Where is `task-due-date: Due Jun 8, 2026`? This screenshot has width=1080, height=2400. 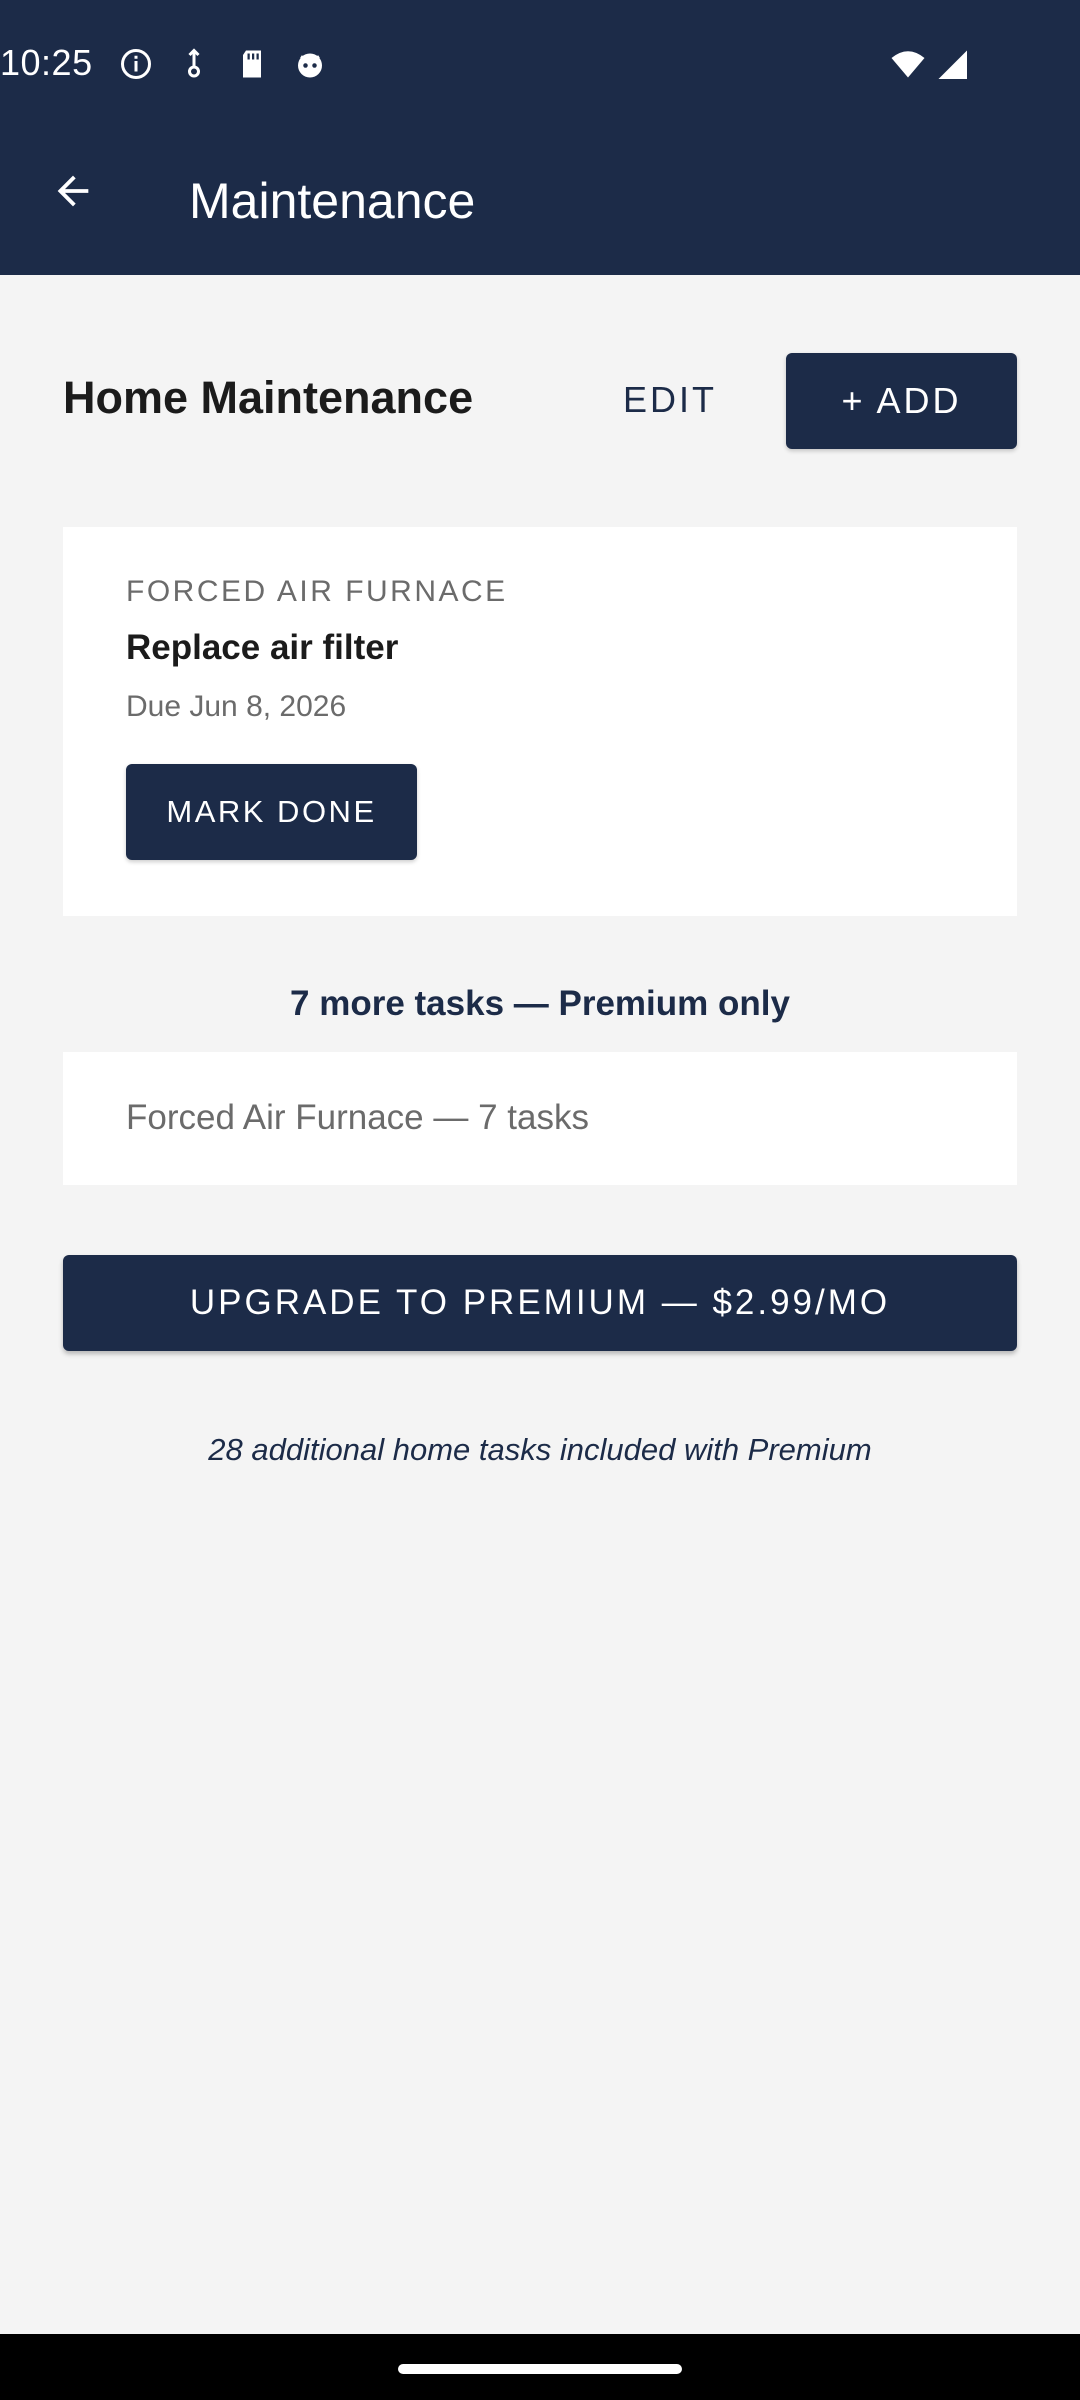 task-due-date: Due Jun 8, 2026 is located at coordinates (236, 706).